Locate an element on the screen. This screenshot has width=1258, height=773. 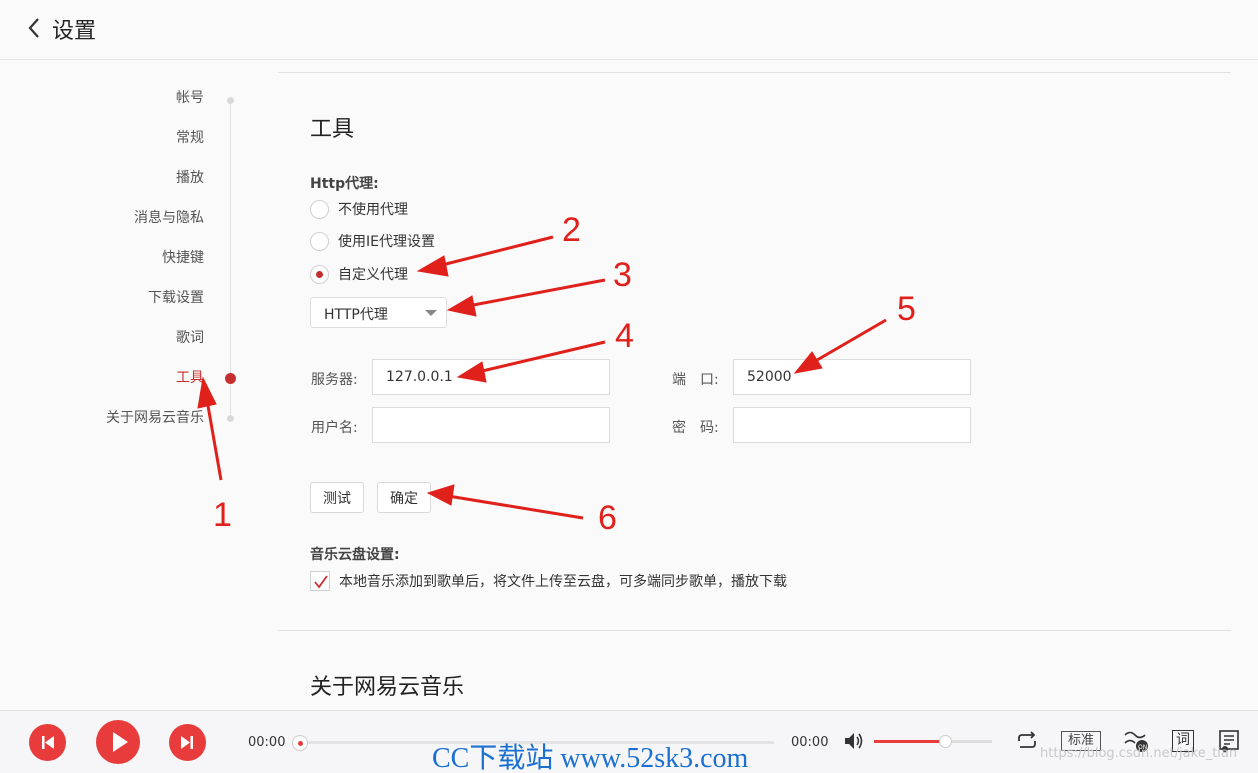
test-button: 测试 is located at coordinates (337, 497).